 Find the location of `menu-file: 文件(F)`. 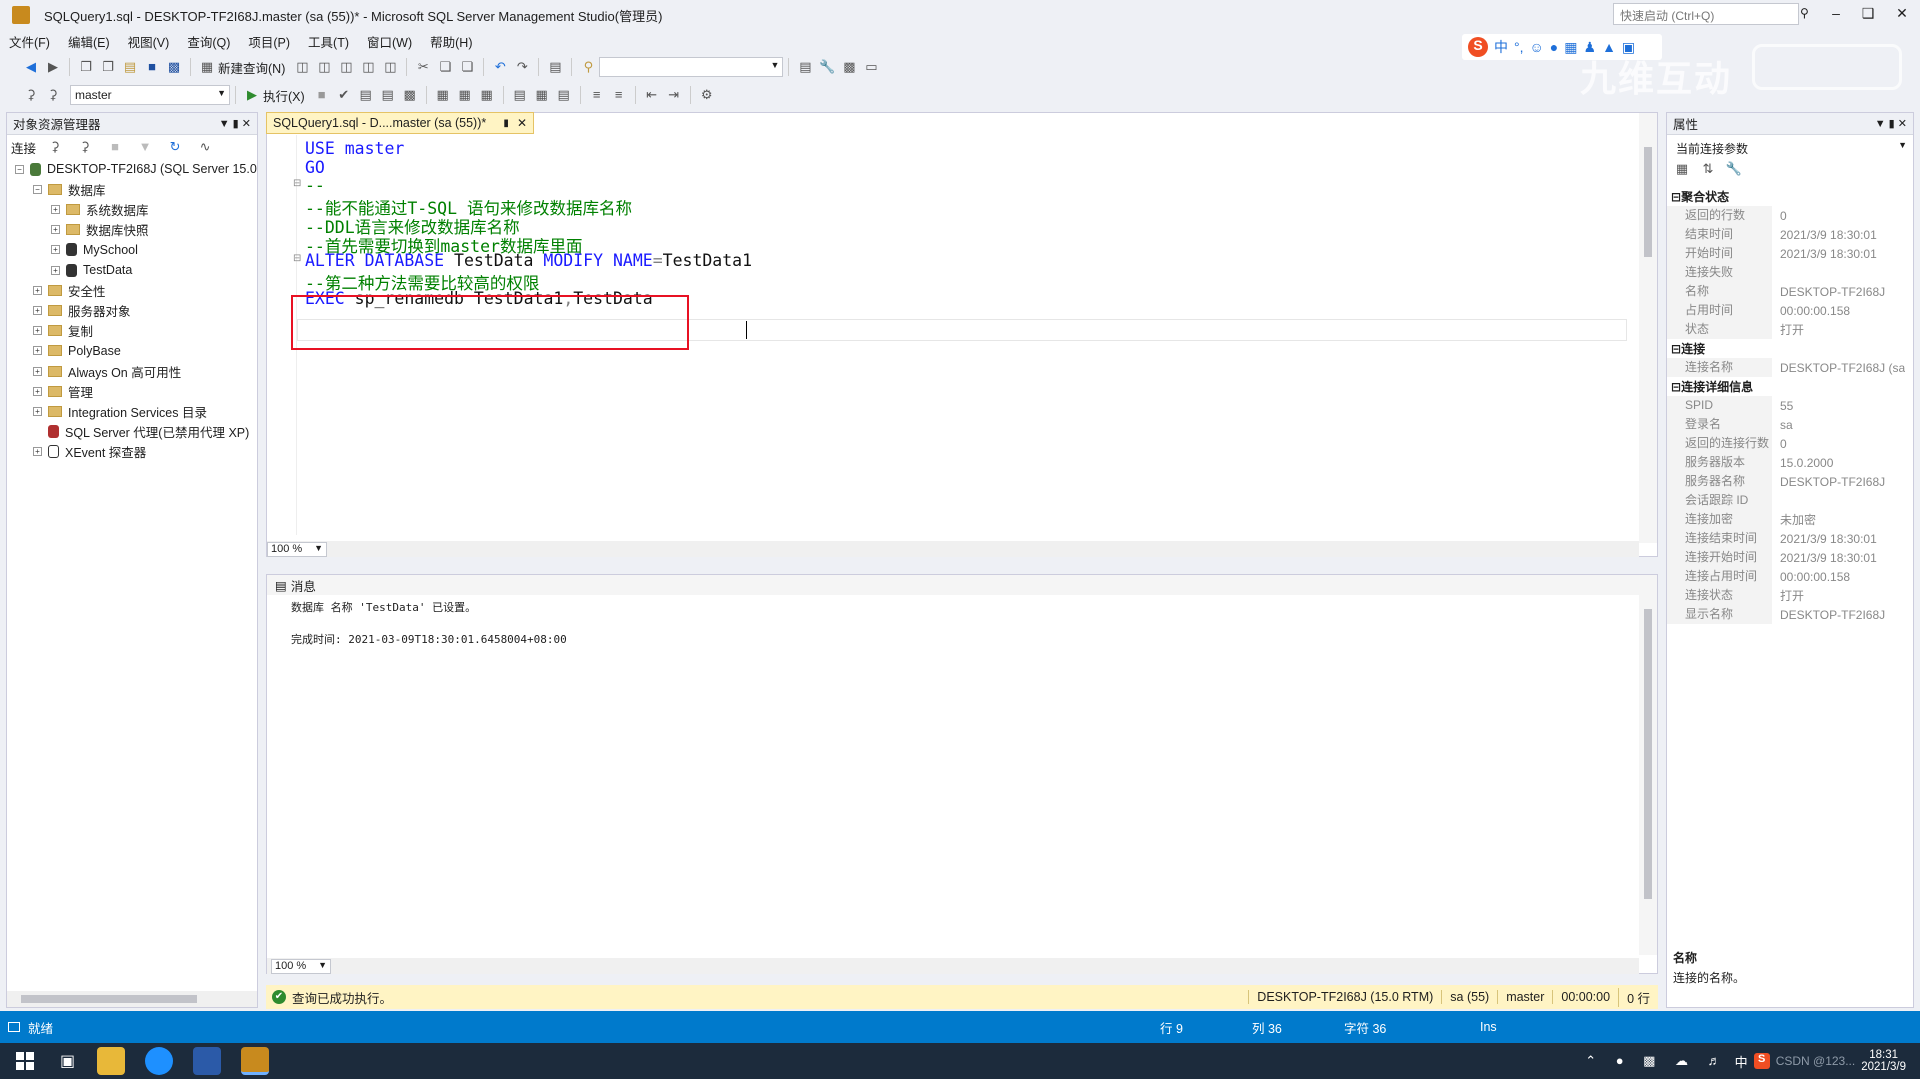

menu-file: 文件(F) is located at coordinates (29, 41).